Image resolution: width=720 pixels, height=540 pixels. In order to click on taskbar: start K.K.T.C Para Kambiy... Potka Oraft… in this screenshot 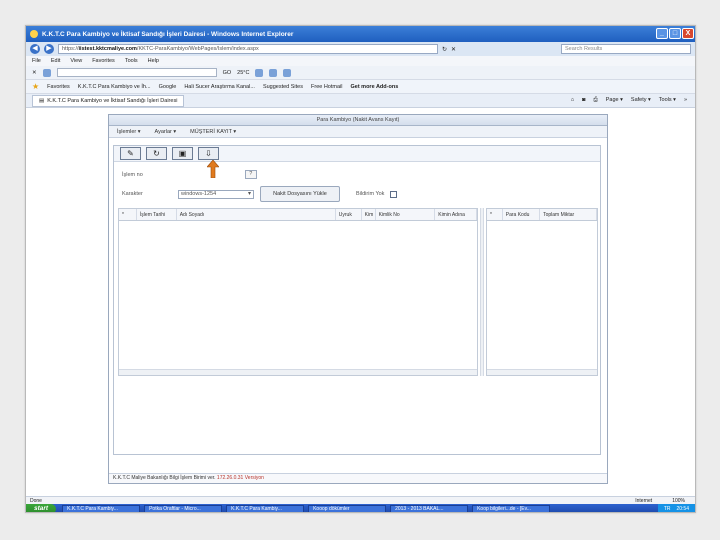, I will do `click(360, 508)`.